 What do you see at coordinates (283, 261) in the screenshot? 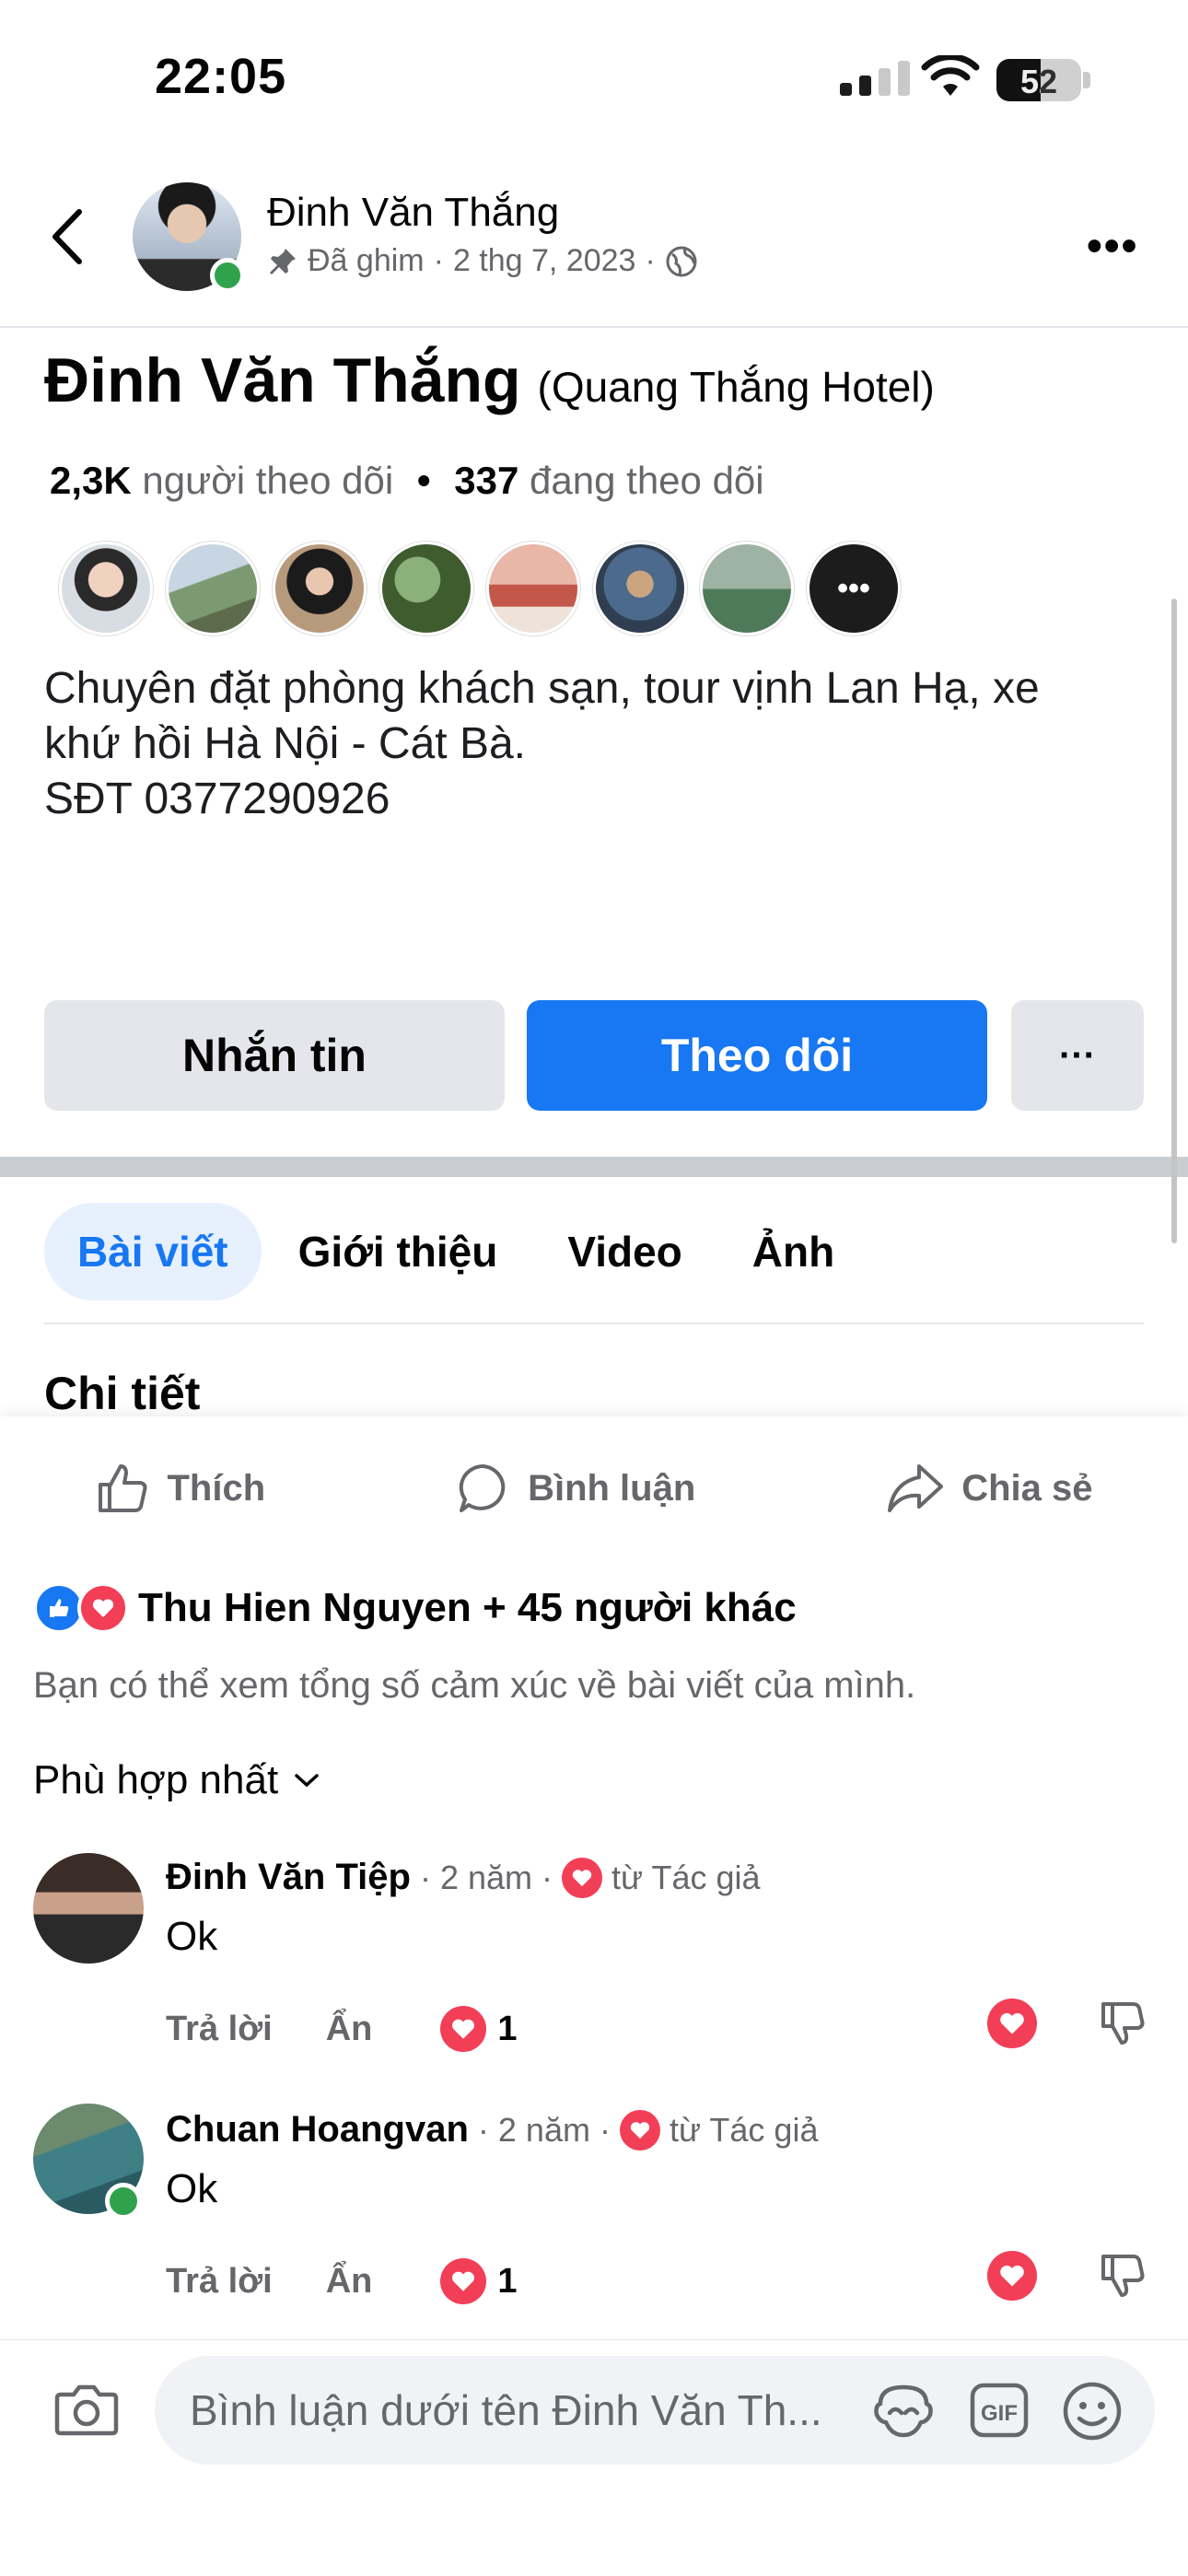
I see `pin-icon` at bounding box center [283, 261].